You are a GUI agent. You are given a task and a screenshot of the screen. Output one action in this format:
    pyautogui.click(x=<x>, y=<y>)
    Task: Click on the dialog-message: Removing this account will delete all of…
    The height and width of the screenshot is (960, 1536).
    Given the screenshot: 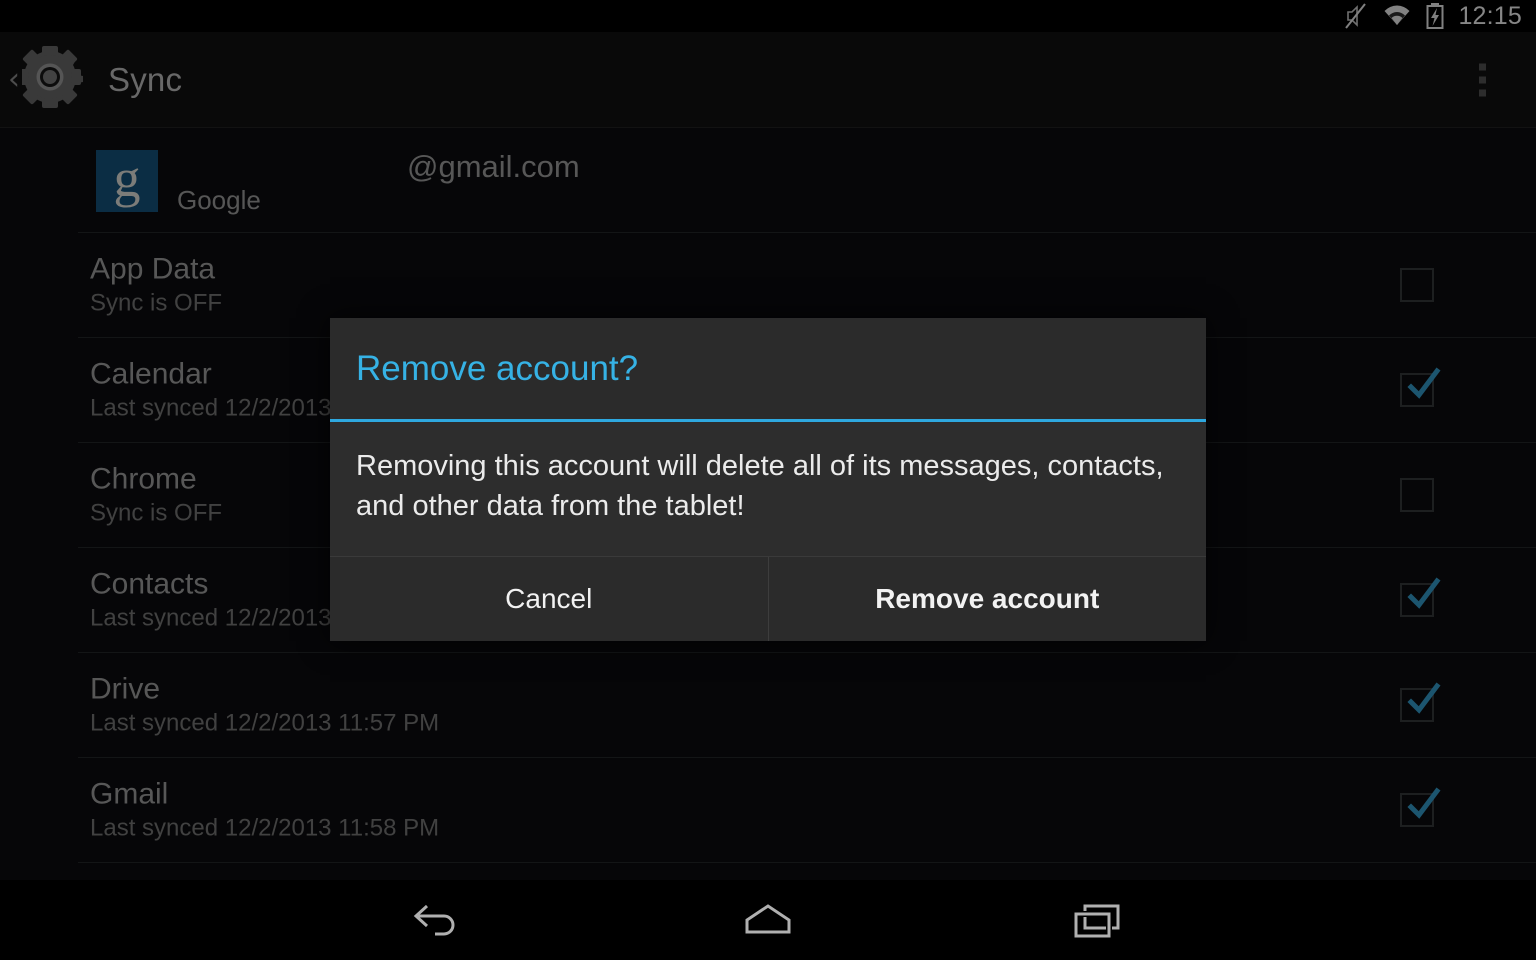 What is the action you would take?
    pyautogui.click(x=760, y=486)
    